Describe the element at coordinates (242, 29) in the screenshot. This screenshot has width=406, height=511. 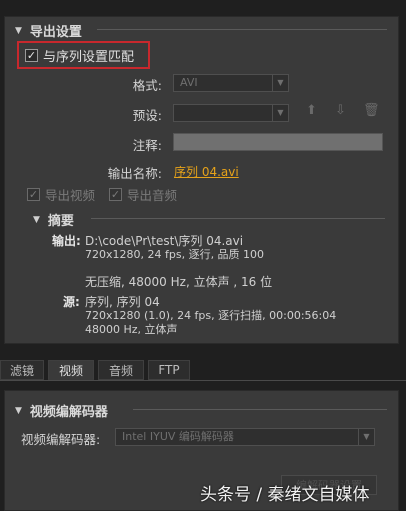
I see `header-divider` at that location.